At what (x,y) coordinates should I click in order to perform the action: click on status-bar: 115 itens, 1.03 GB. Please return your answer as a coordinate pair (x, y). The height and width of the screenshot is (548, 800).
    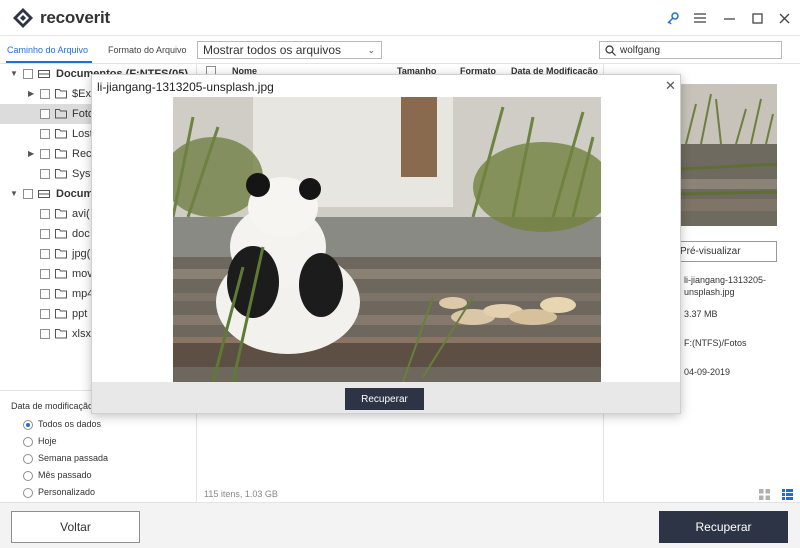
    Looking at the image, I should click on (498, 494).